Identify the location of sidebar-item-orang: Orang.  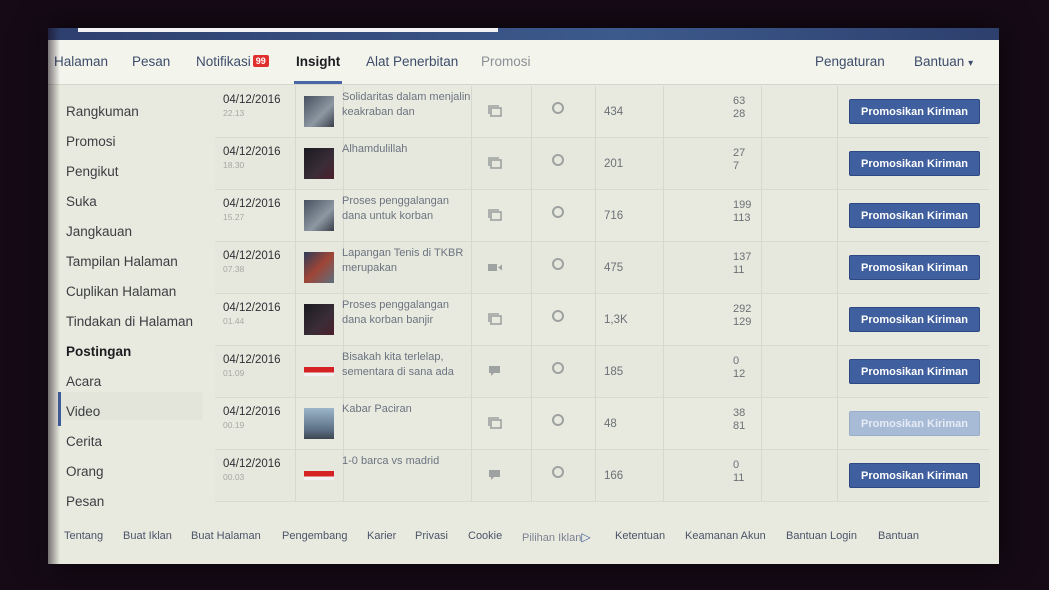
(85, 471).